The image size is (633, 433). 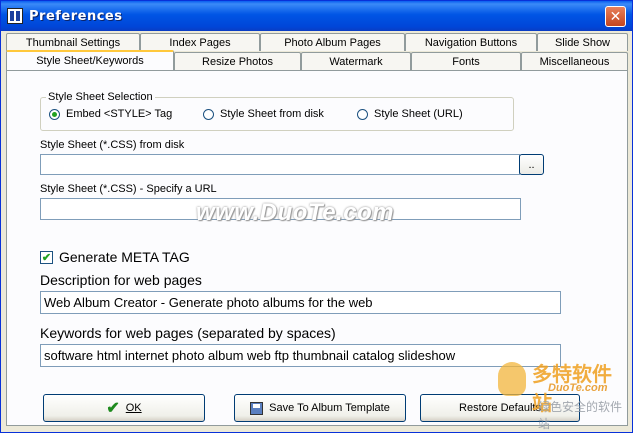 What do you see at coordinates (128, 189) in the screenshot?
I see `css-url-label: Style Sheet (*.CSS) - Specify a URL` at bounding box center [128, 189].